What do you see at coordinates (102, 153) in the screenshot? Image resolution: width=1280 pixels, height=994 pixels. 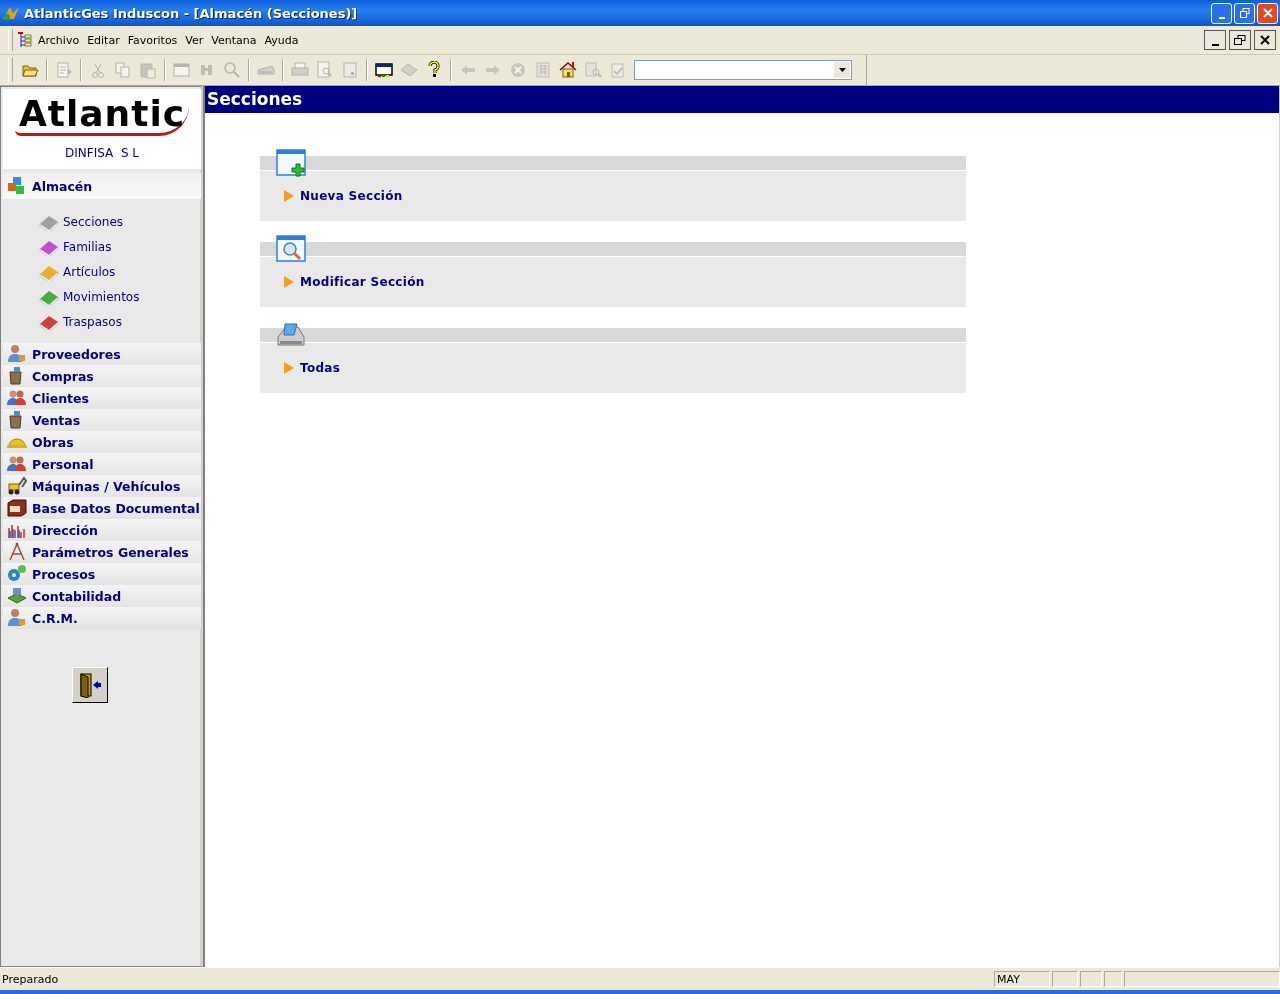 I see `company-name: DINFISA S L` at bounding box center [102, 153].